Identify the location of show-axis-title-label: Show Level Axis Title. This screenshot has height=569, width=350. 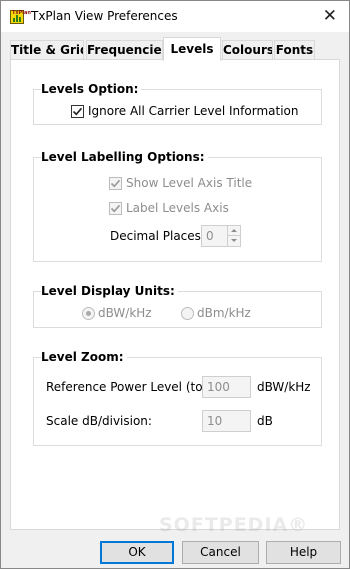
(189, 183).